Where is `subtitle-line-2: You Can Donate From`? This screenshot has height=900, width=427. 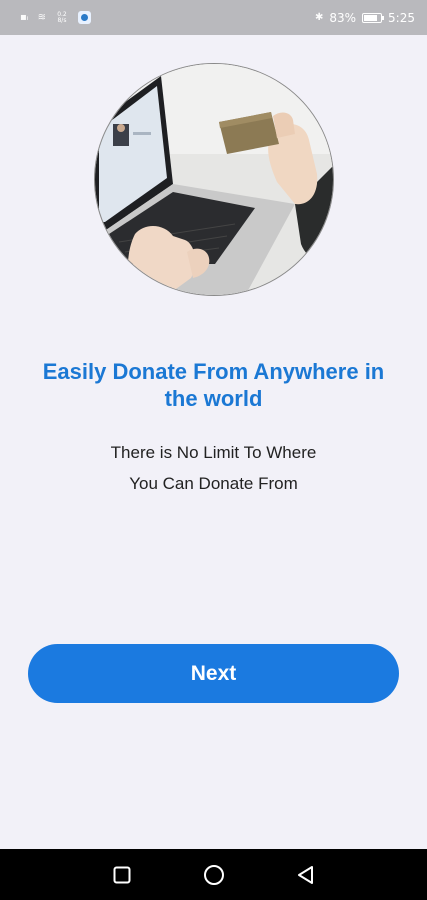
subtitle-line-2: You Can Donate From is located at coordinates (213, 483).